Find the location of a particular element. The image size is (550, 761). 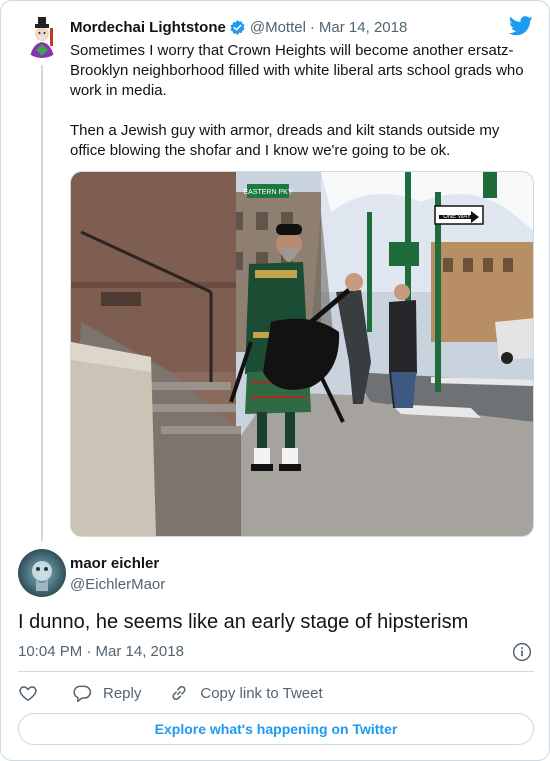

reply-label: Reply is located at coordinates (122, 693).